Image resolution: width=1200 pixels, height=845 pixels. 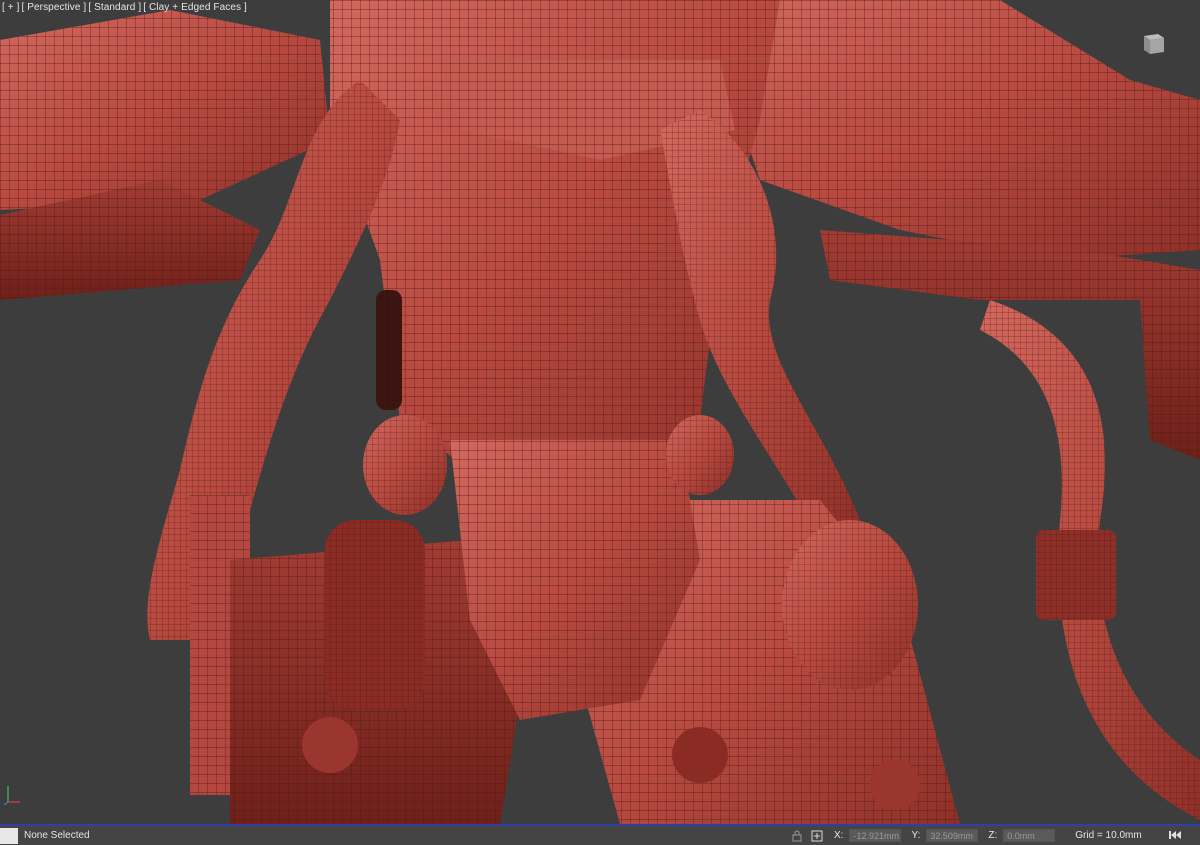 What do you see at coordinates (1029, 835) in the screenshot?
I see `z-coordinate-field: 0.0mm` at bounding box center [1029, 835].